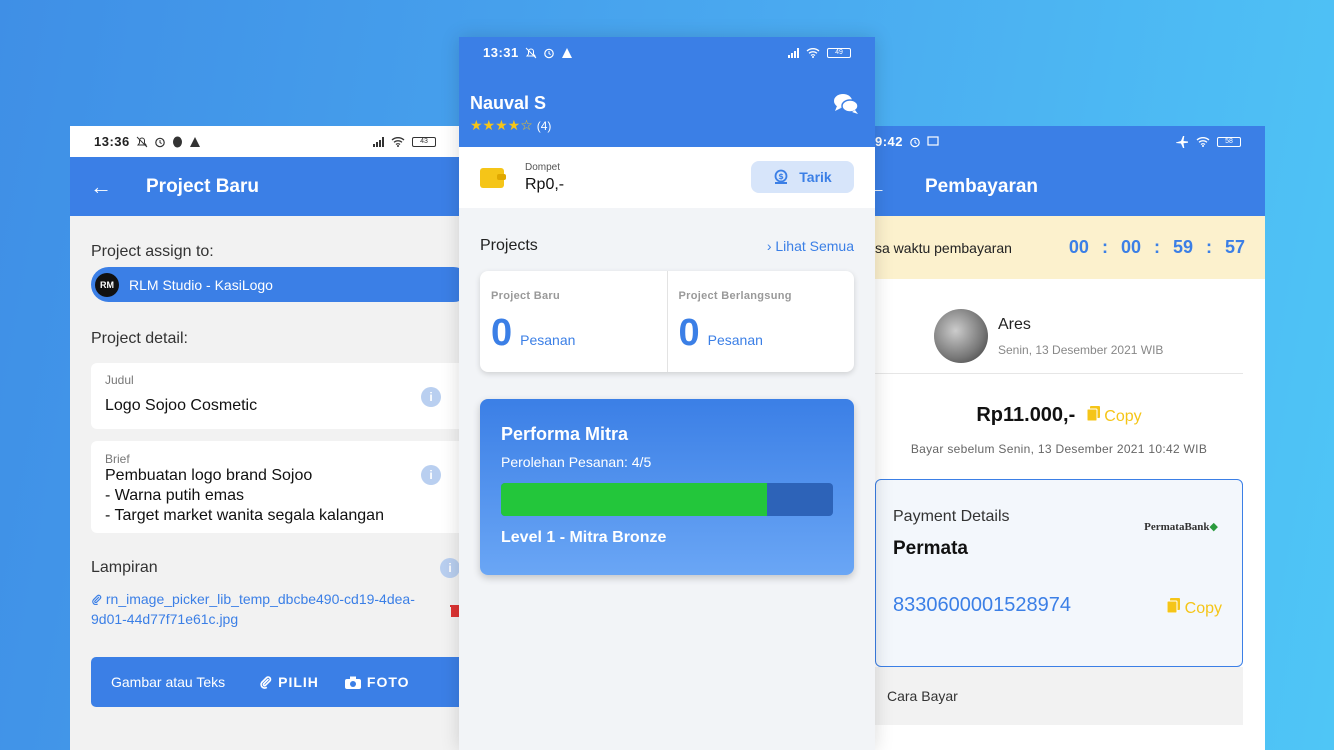 The height and width of the screenshot is (750, 1334). What do you see at coordinates (275, 396) in the screenshot?
I see `judul-field: Judul Logo Sojoo Cosmetic i` at bounding box center [275, 396].